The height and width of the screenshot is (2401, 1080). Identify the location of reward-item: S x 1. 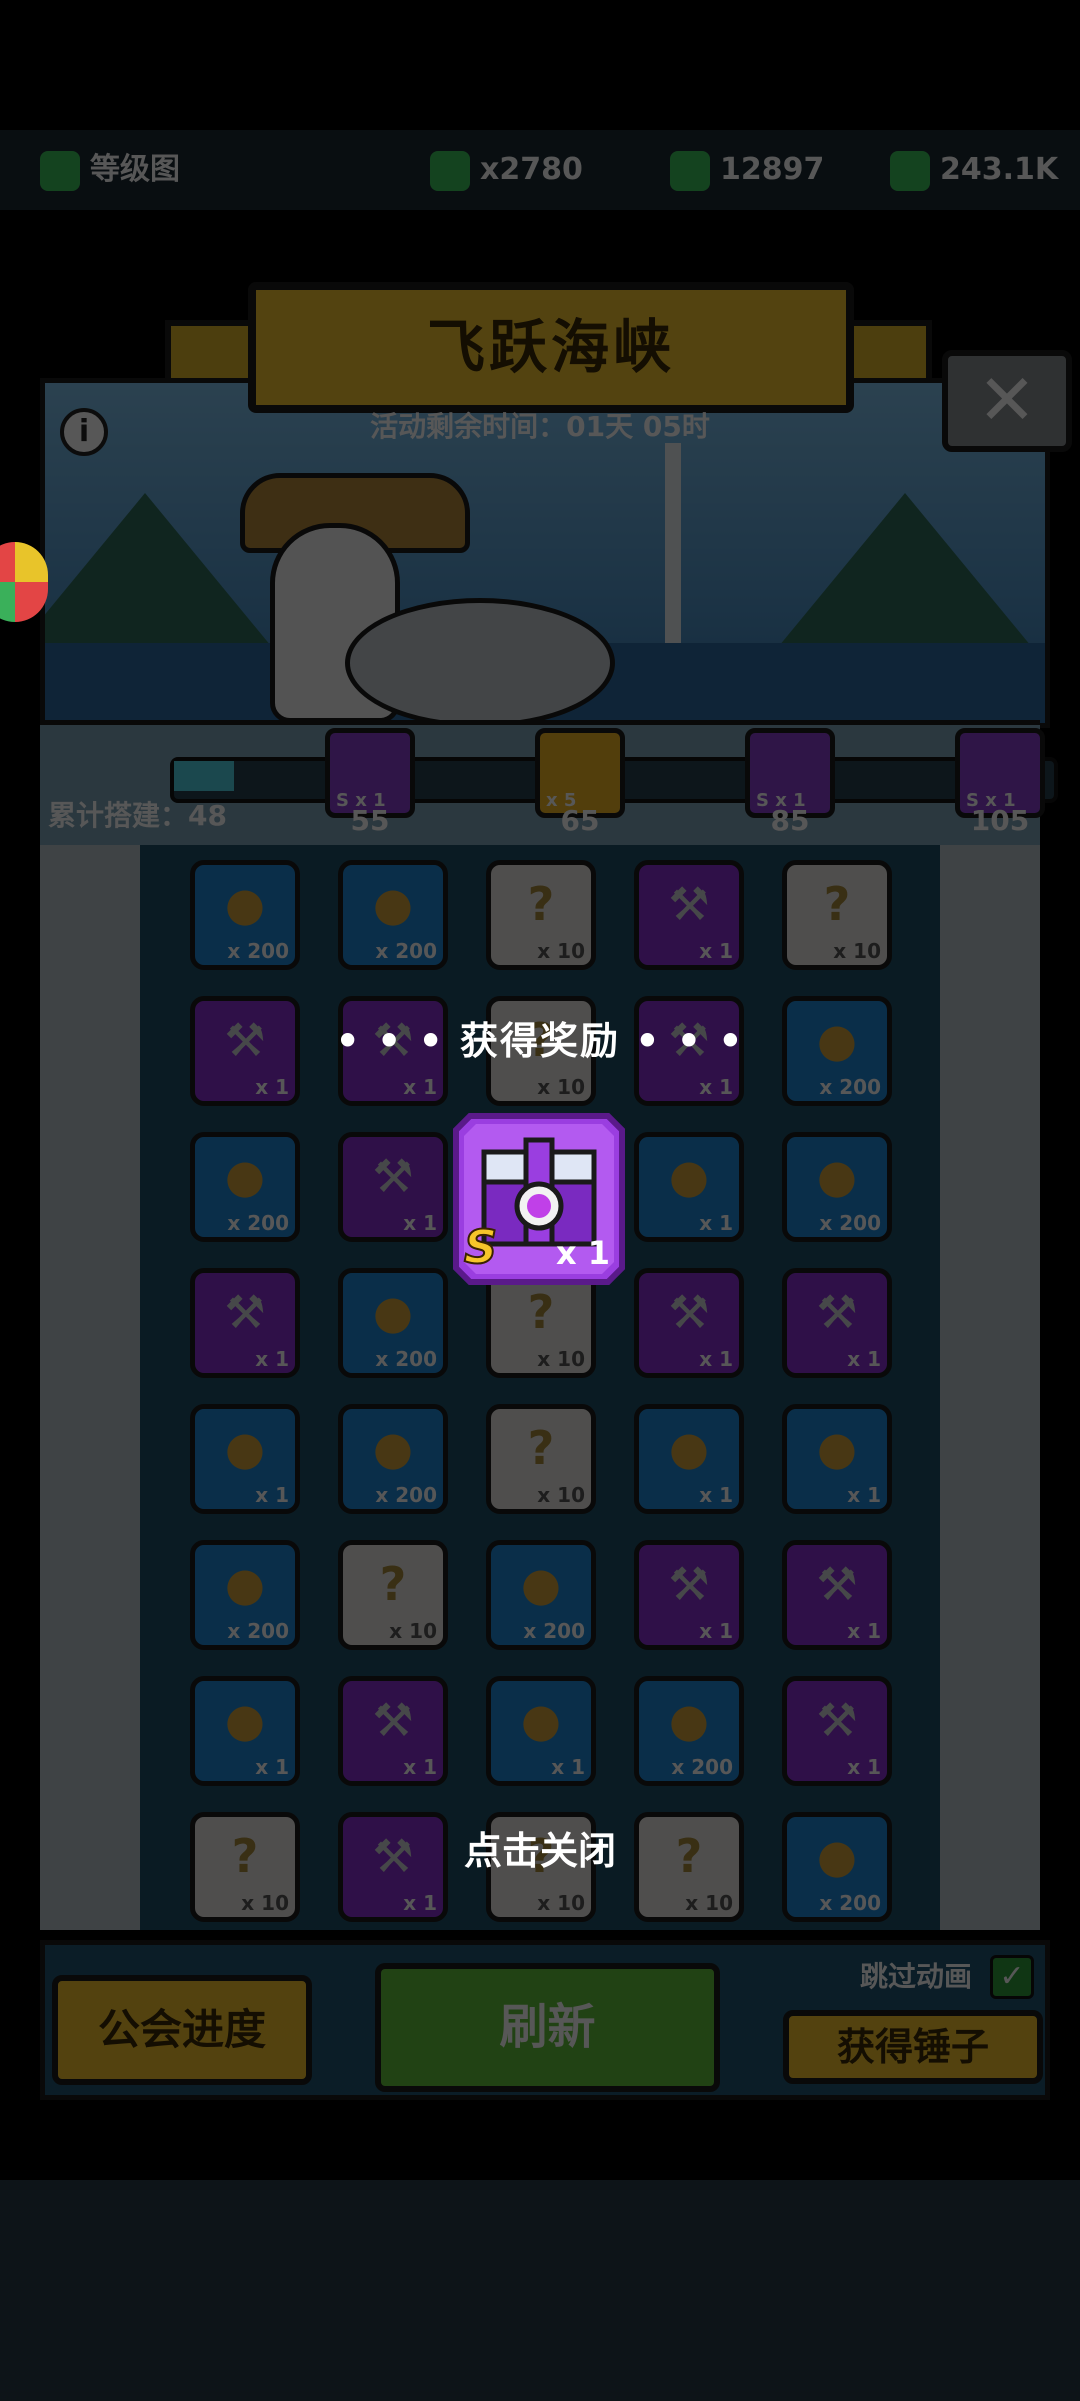
(539, 1199).